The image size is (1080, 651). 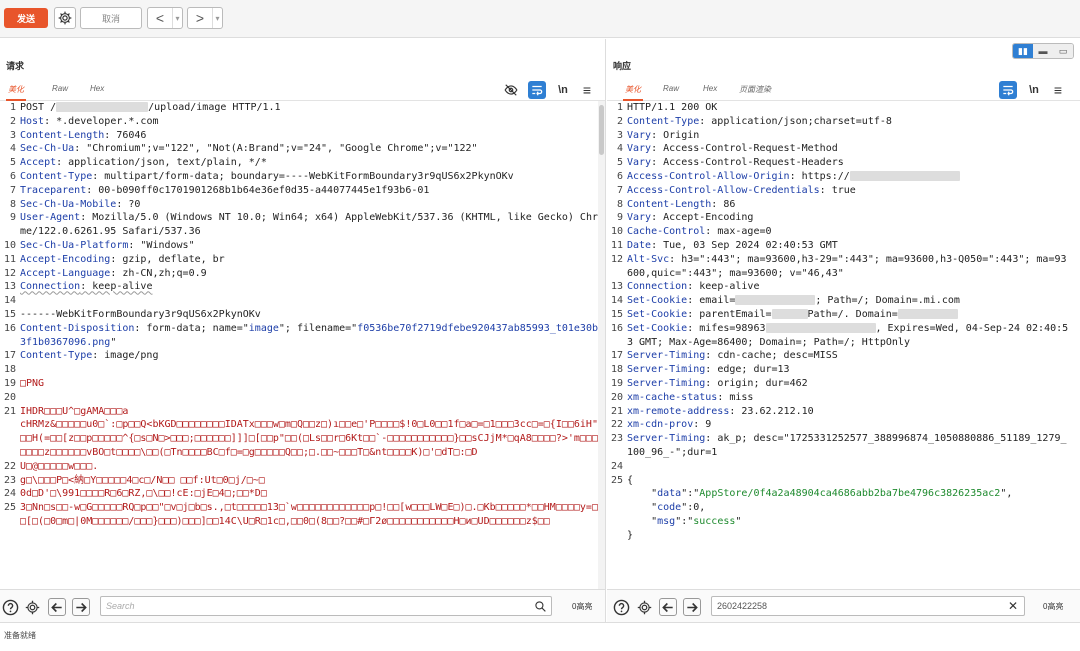 I want to click on text-segment: : 23.62.212.10, so click(x=771, y=411).